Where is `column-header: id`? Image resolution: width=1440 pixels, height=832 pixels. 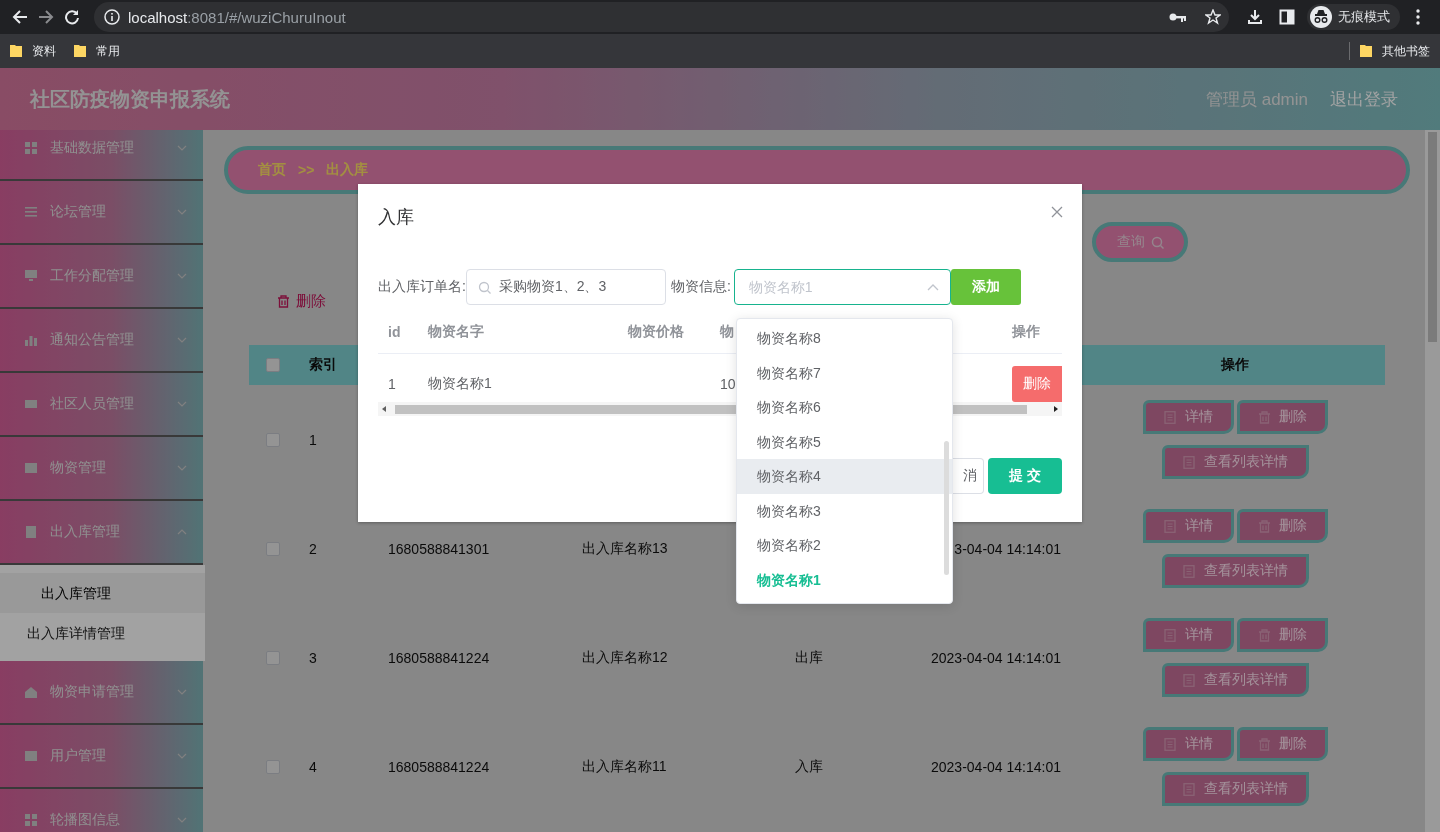 column-header: id is located at coordinates (394, 331).